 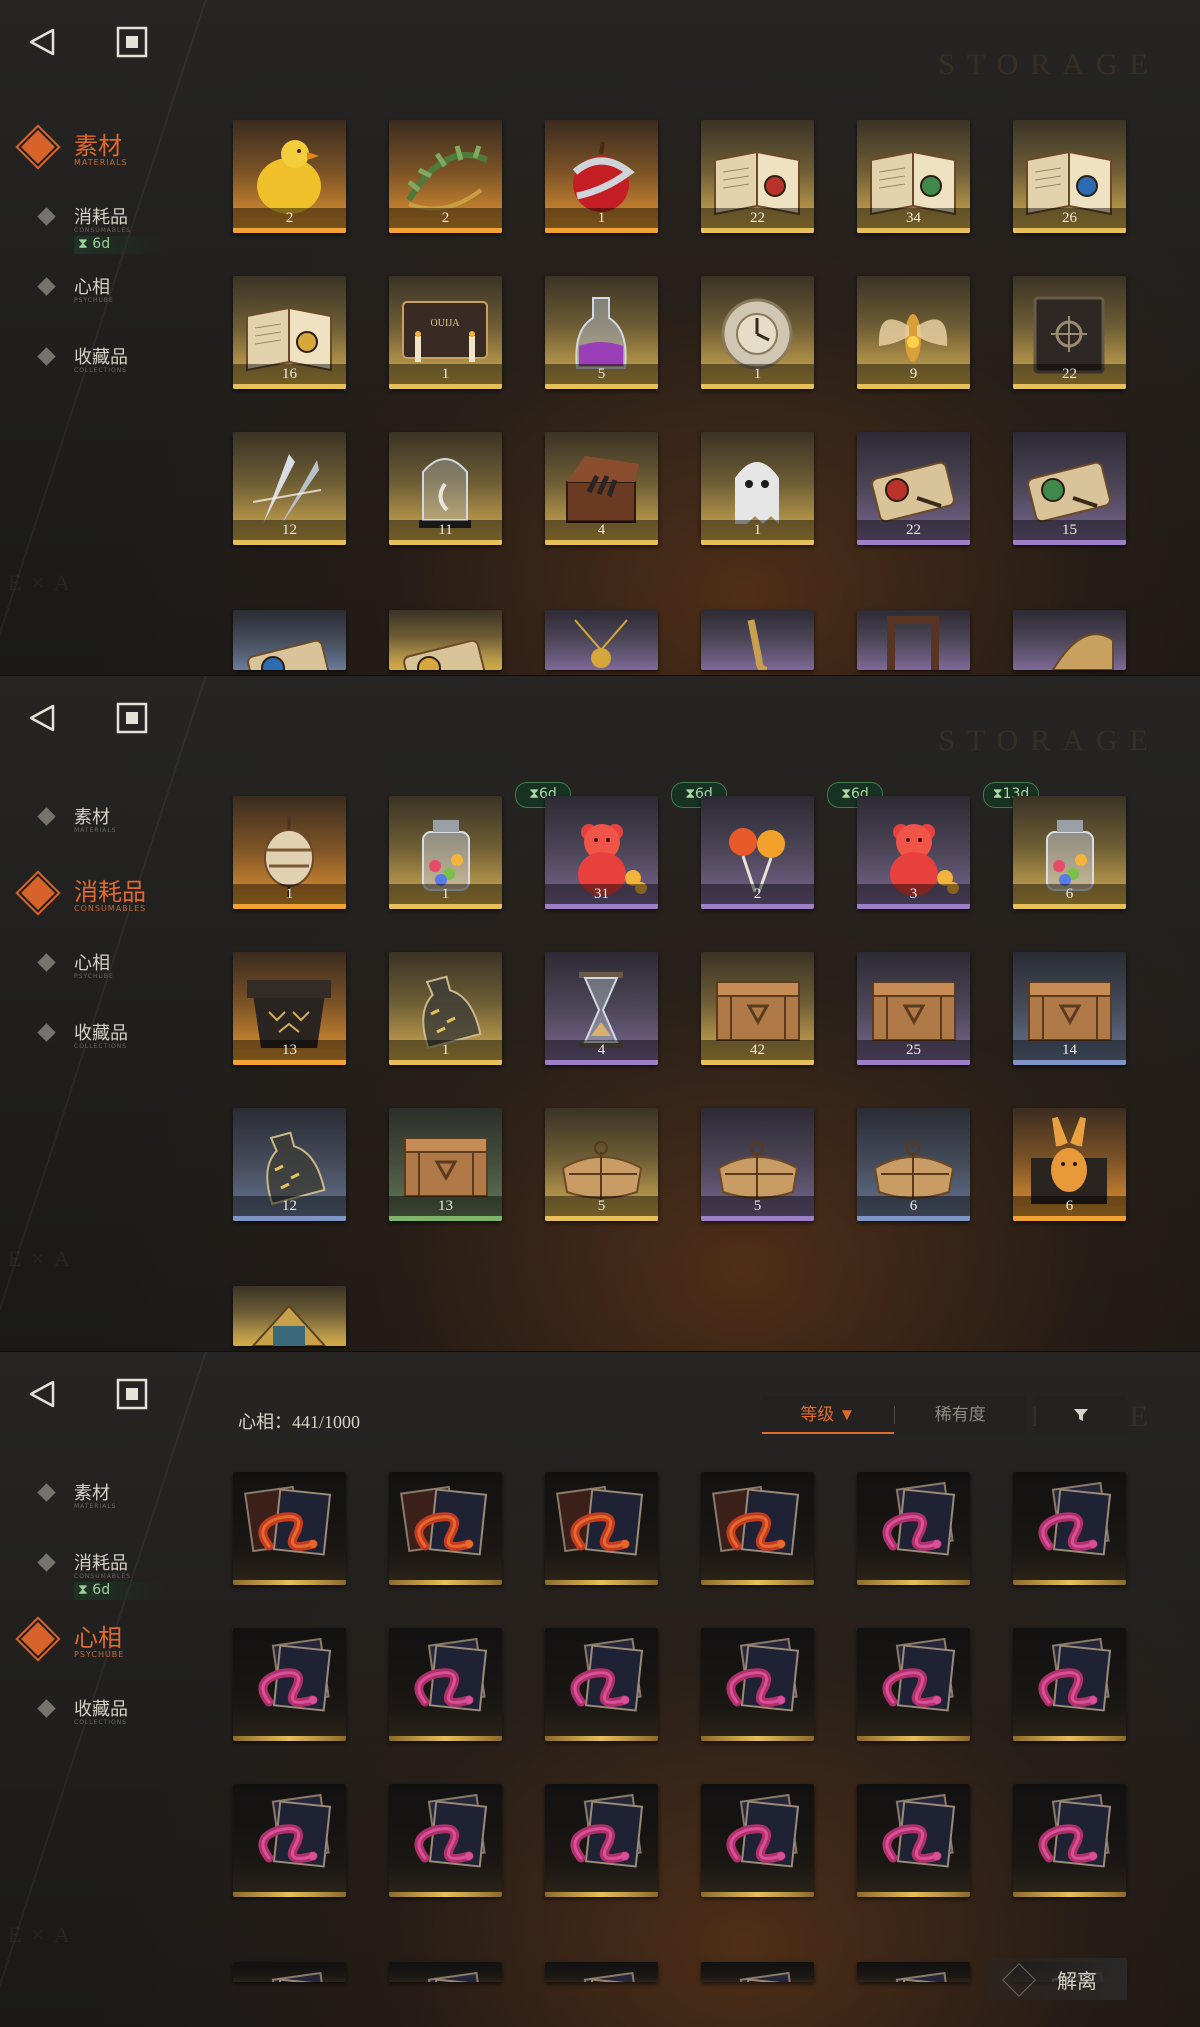 What do you see at coordinates (601, 852) in the screenshot?
I see `item-tile: 31` at bounding box center [601, 852].